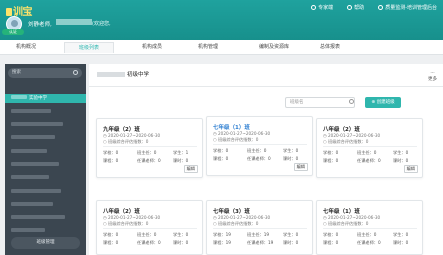 The width and height of the screenshot is (443, 255). I want to click on user-subtitle: (欢迎您,, so click(101, 24).